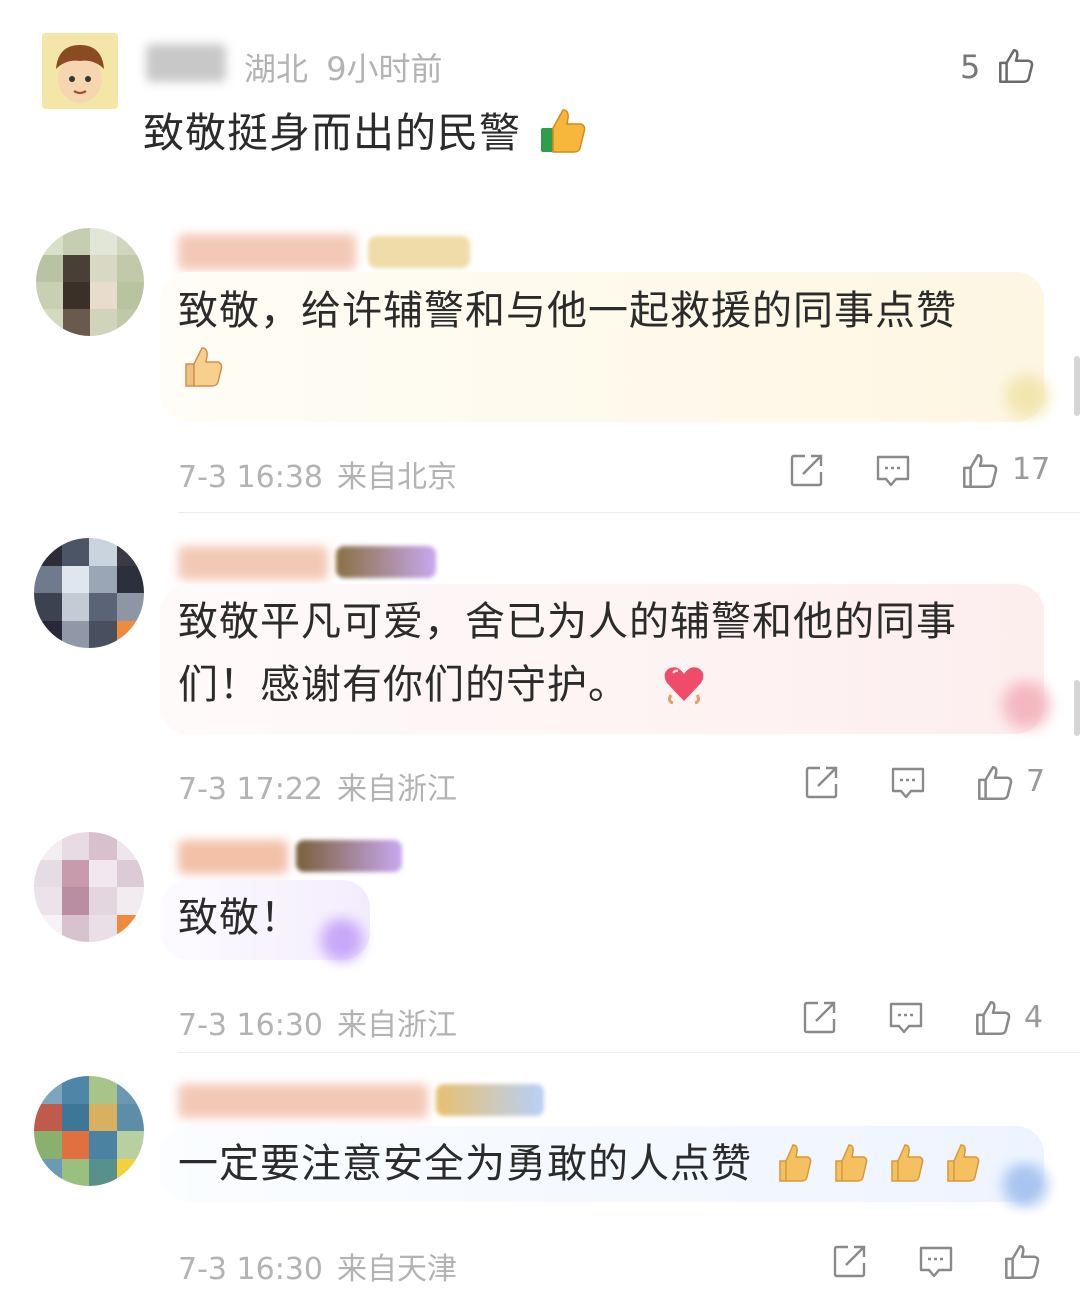 This screenshot has height=1300, width=1080. I want to click on like-count: 5, so click(970, 67).